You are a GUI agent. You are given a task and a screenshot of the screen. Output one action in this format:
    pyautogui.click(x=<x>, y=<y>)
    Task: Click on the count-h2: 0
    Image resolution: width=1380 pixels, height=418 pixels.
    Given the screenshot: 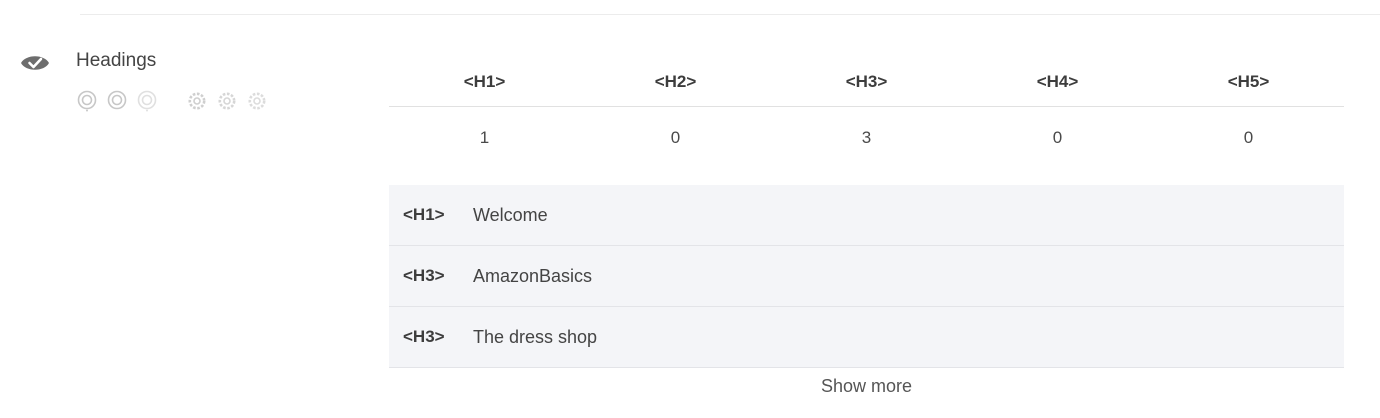 What is the action you would take?
    pyautogui.click(x=675, y=137)
    